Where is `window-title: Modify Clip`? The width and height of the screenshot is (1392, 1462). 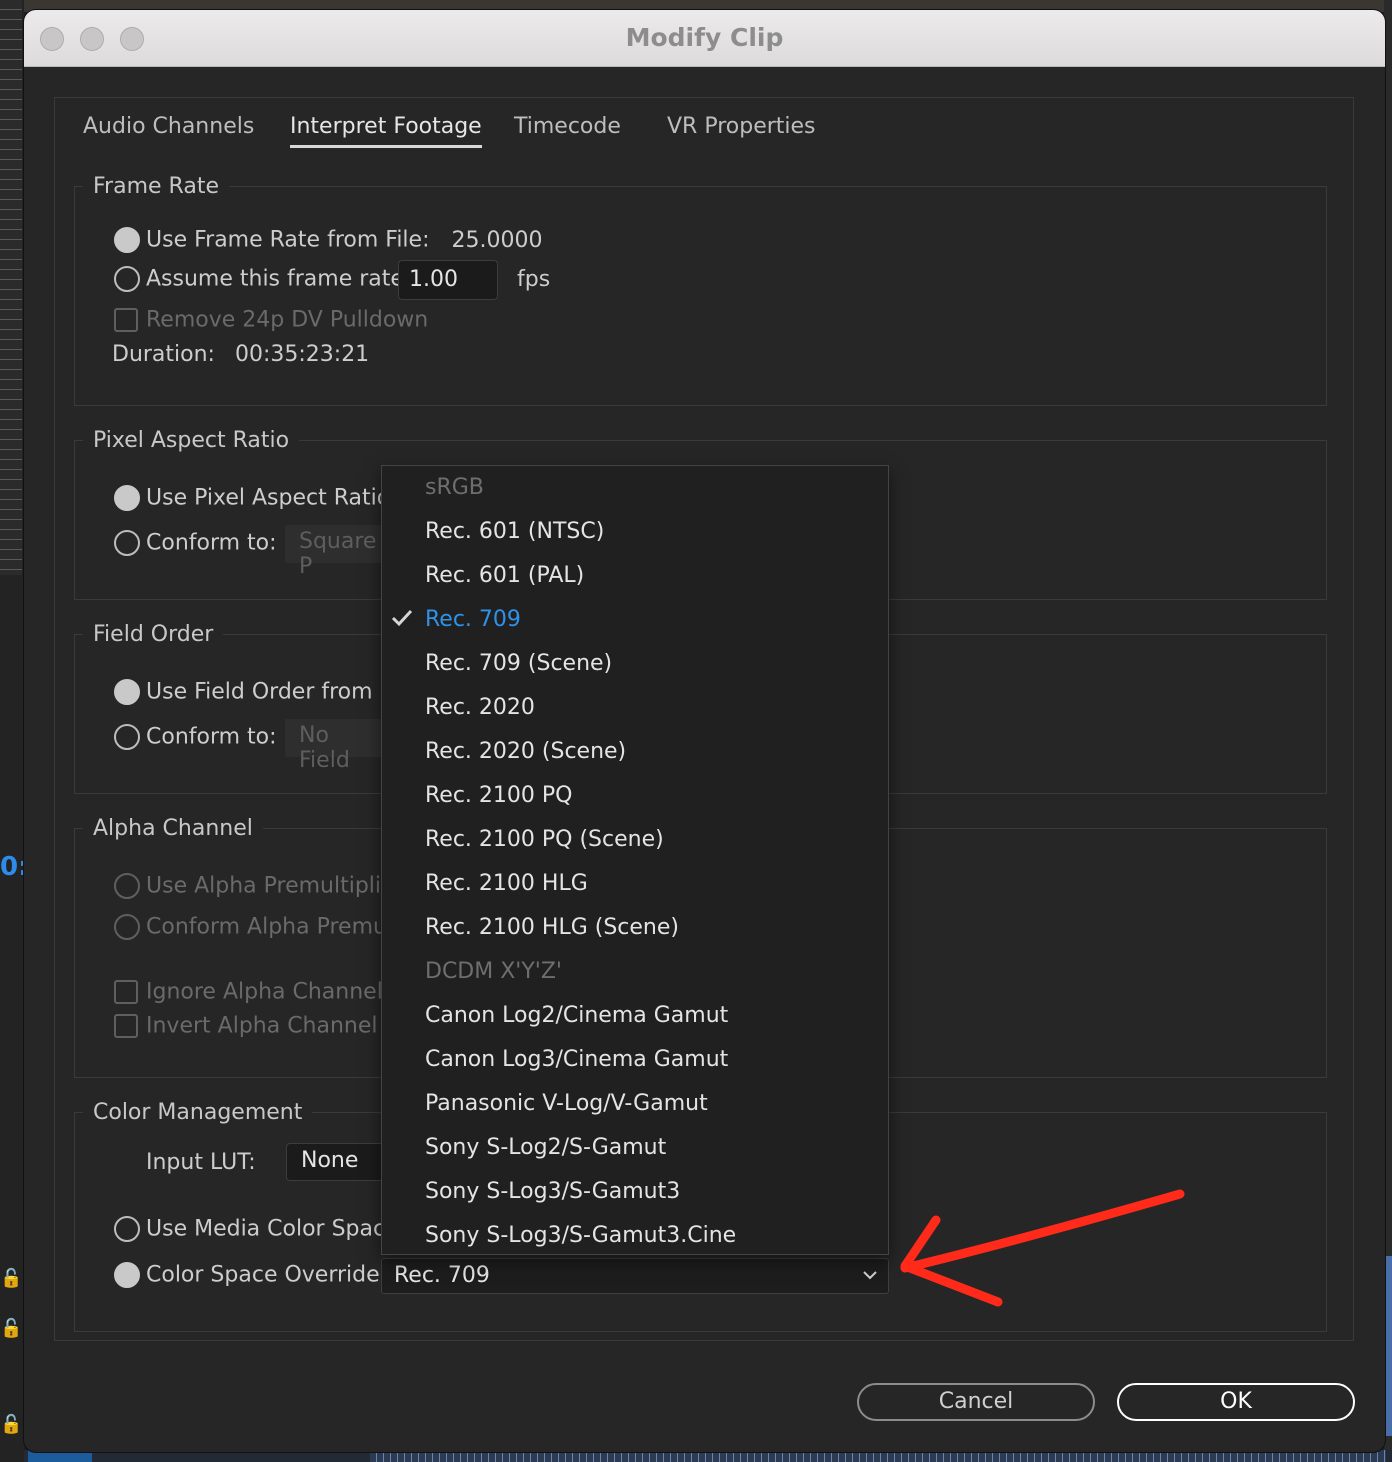 window-title: Modify Clip is located at coordinates (704, 37).